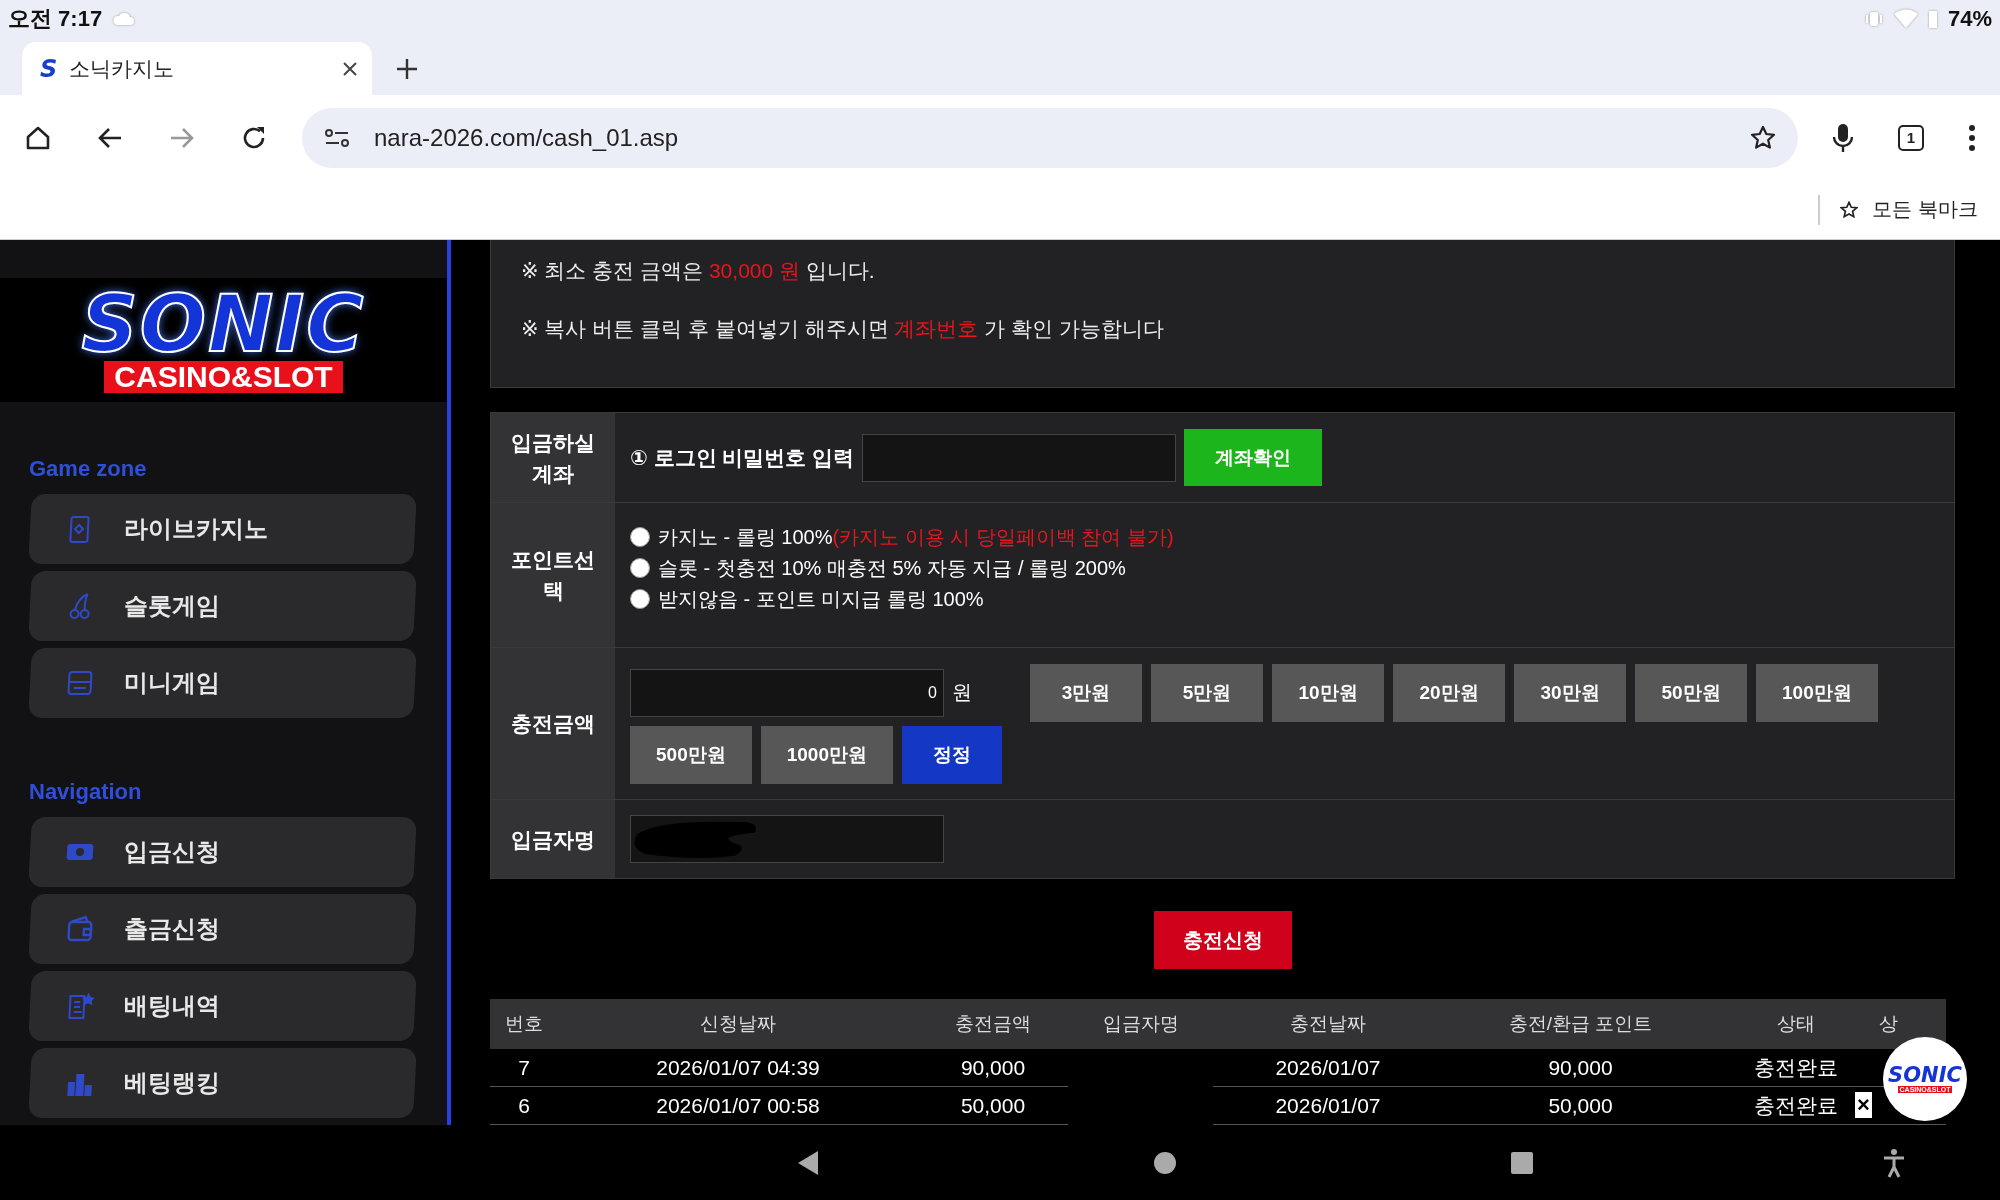 The width and height of the screenshot is (2000, 1200). What do you see at coordinates (49, 68) in the screenshot?
I see `favicon: S` at bounding box center [49, 68].